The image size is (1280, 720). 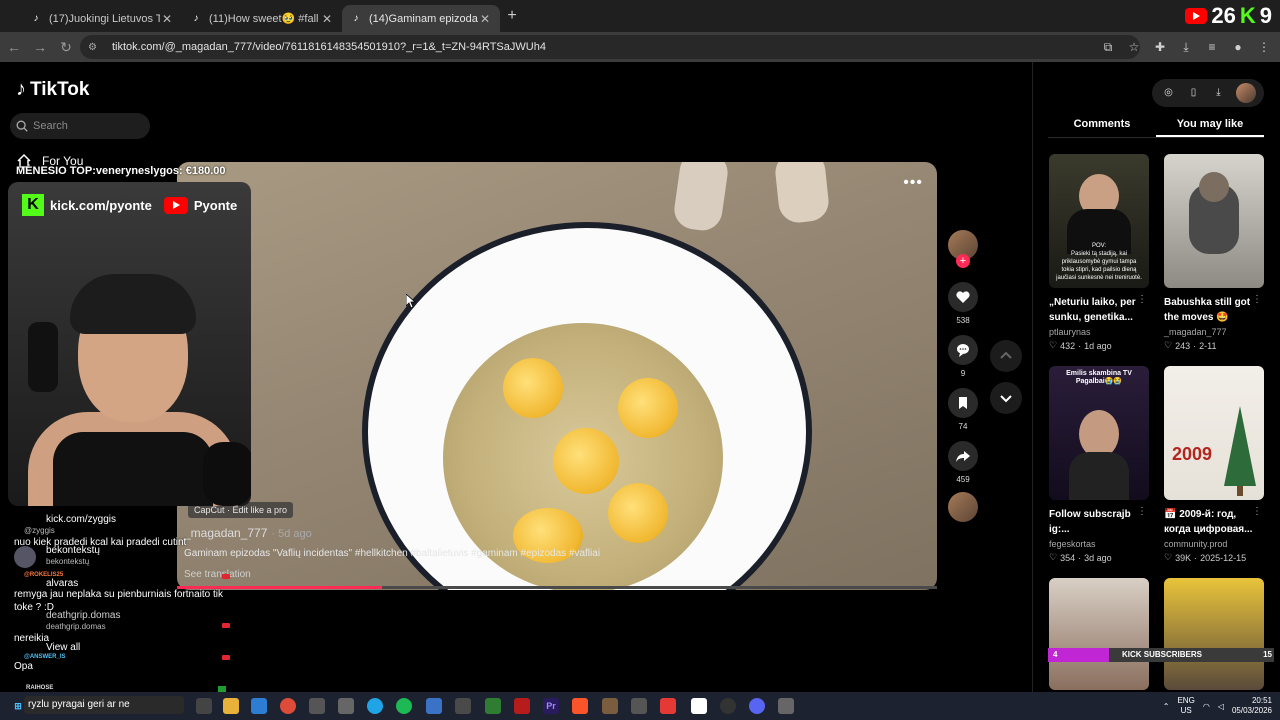 I want to click on site-info-icon: ⚙, so click(x=95, y=47).